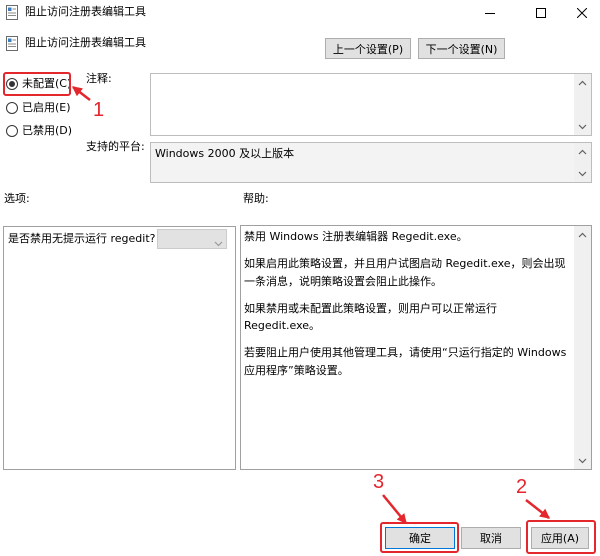  I want to click on annotation-step-1: 1, so click(99, 110).